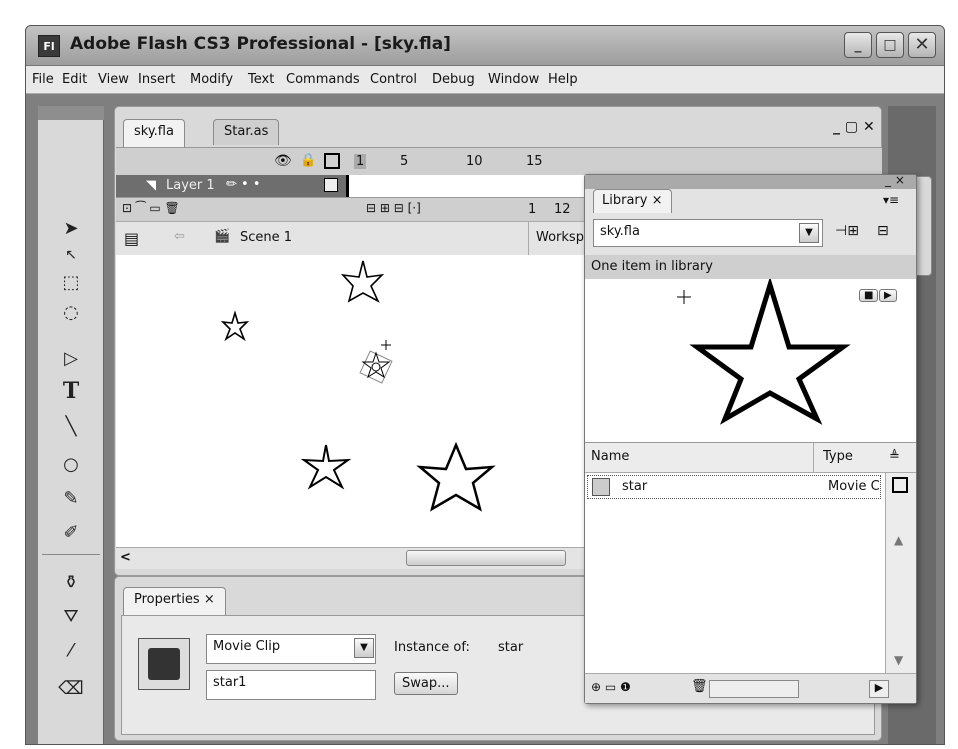 The width and height of the screenshot is (958, 749). What do you see at coordinates (898, 660) in the screenshot?
I see `scroll-down-icon: ▼` at bounding box center [898, 660].